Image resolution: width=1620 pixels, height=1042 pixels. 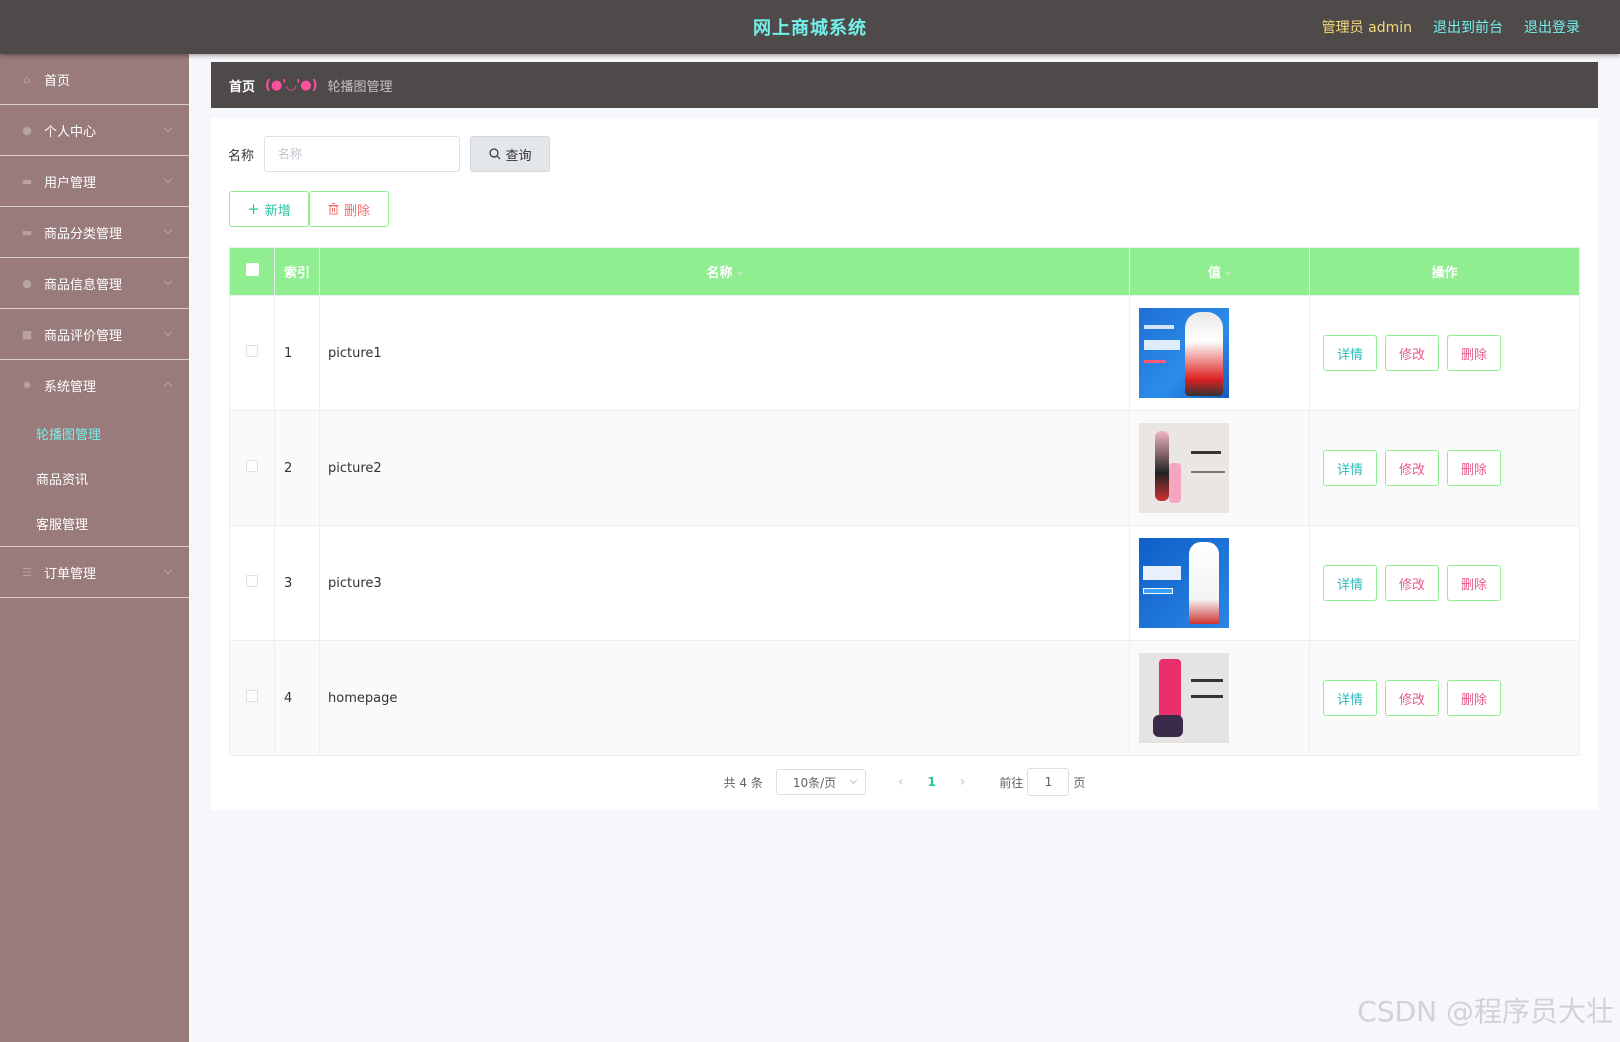 What do you see at coordinates (94, 385) in the screenshot?
I see `sidebar-item-system: ✹ 系统管理` at bounding box center [94, 385].